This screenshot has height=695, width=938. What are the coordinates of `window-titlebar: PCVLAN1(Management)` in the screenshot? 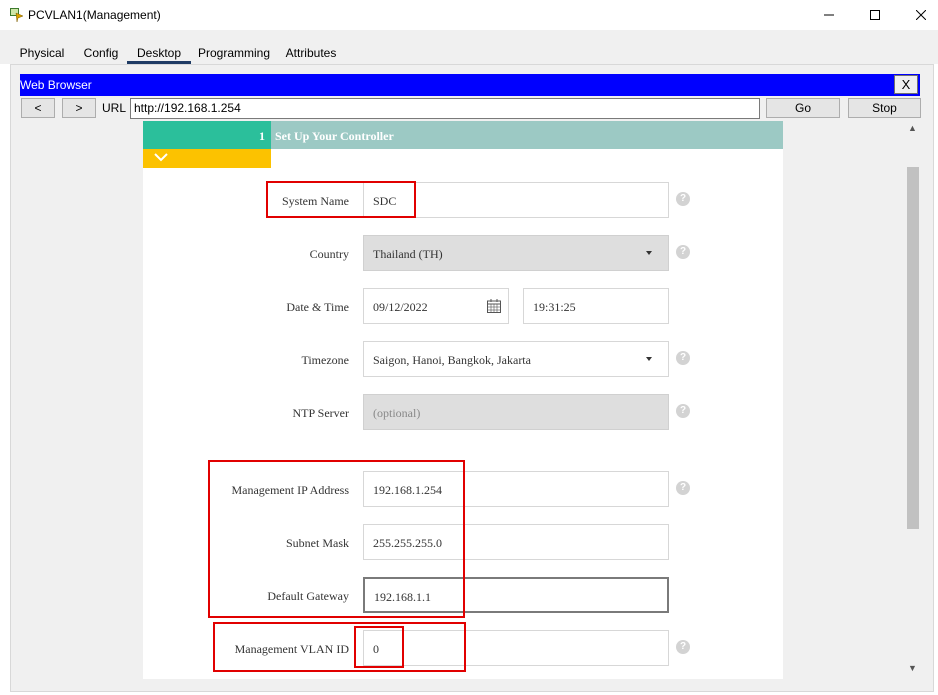 It's located at (469, 15).